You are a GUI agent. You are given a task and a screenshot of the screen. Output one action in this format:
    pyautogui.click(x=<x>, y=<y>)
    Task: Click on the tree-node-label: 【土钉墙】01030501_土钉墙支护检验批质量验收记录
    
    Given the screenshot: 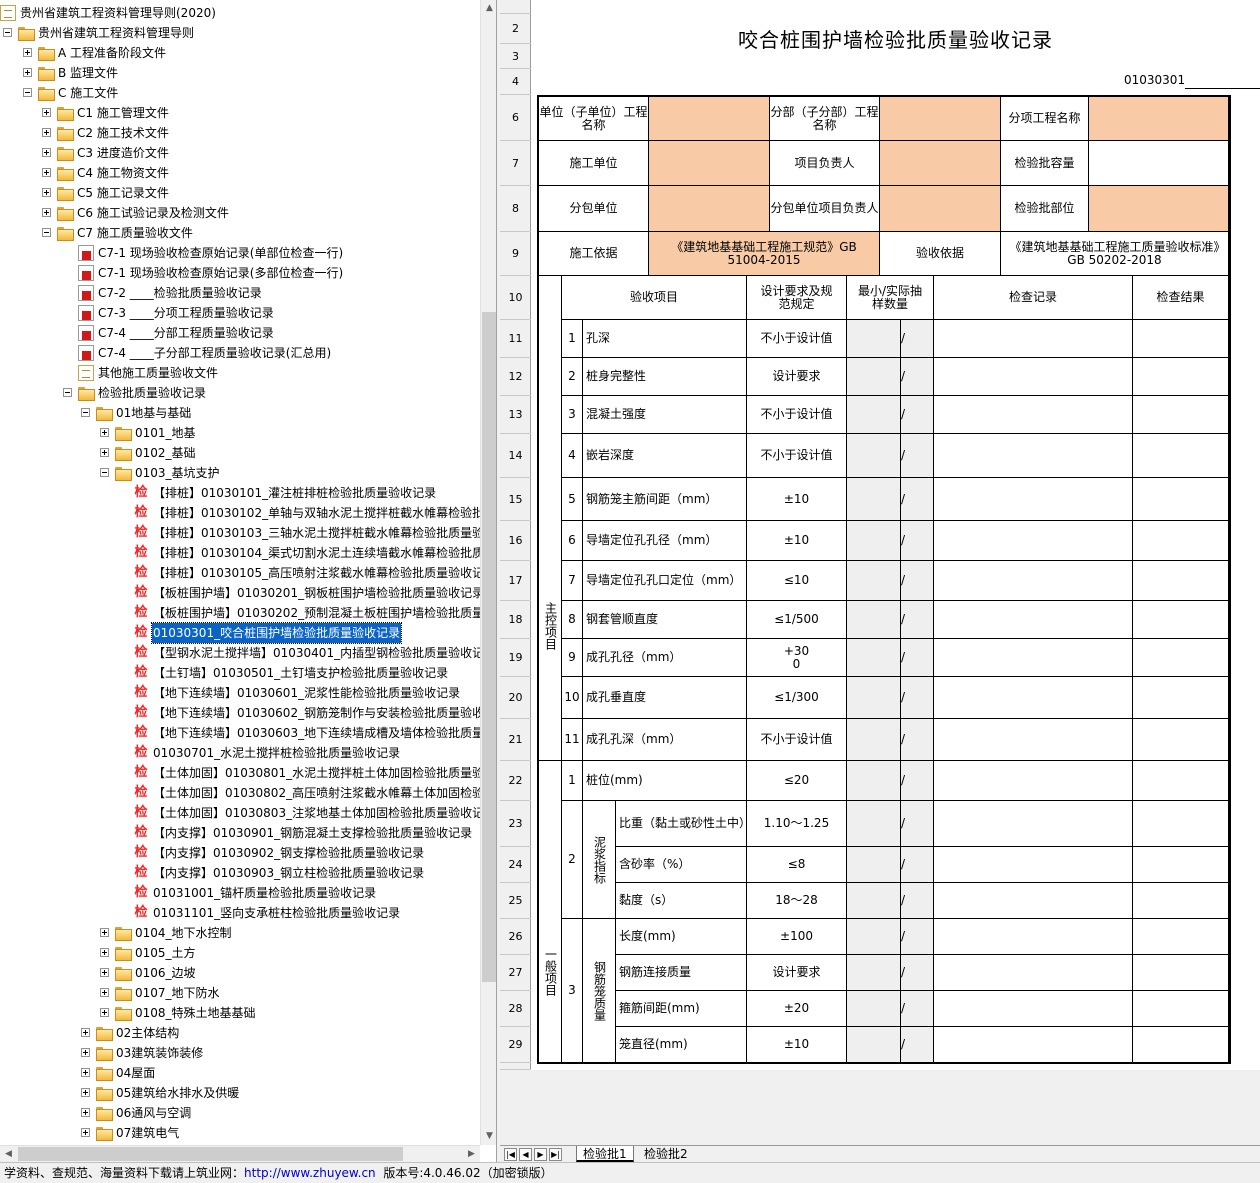 What is the action you would take?
    pyautogui.click(x=300, y=673)
    